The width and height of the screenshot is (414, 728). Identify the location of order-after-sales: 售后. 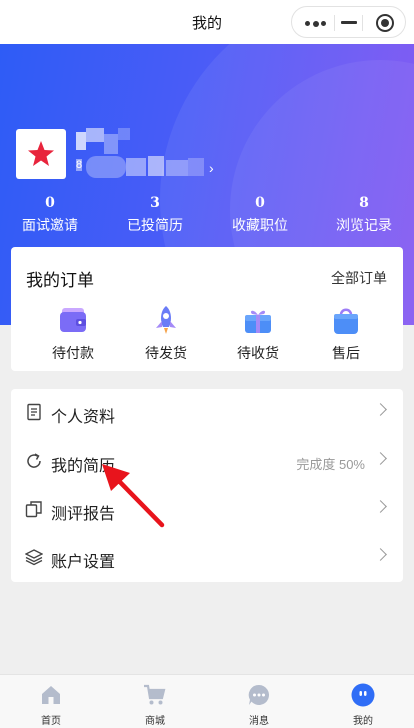
(346, 334).